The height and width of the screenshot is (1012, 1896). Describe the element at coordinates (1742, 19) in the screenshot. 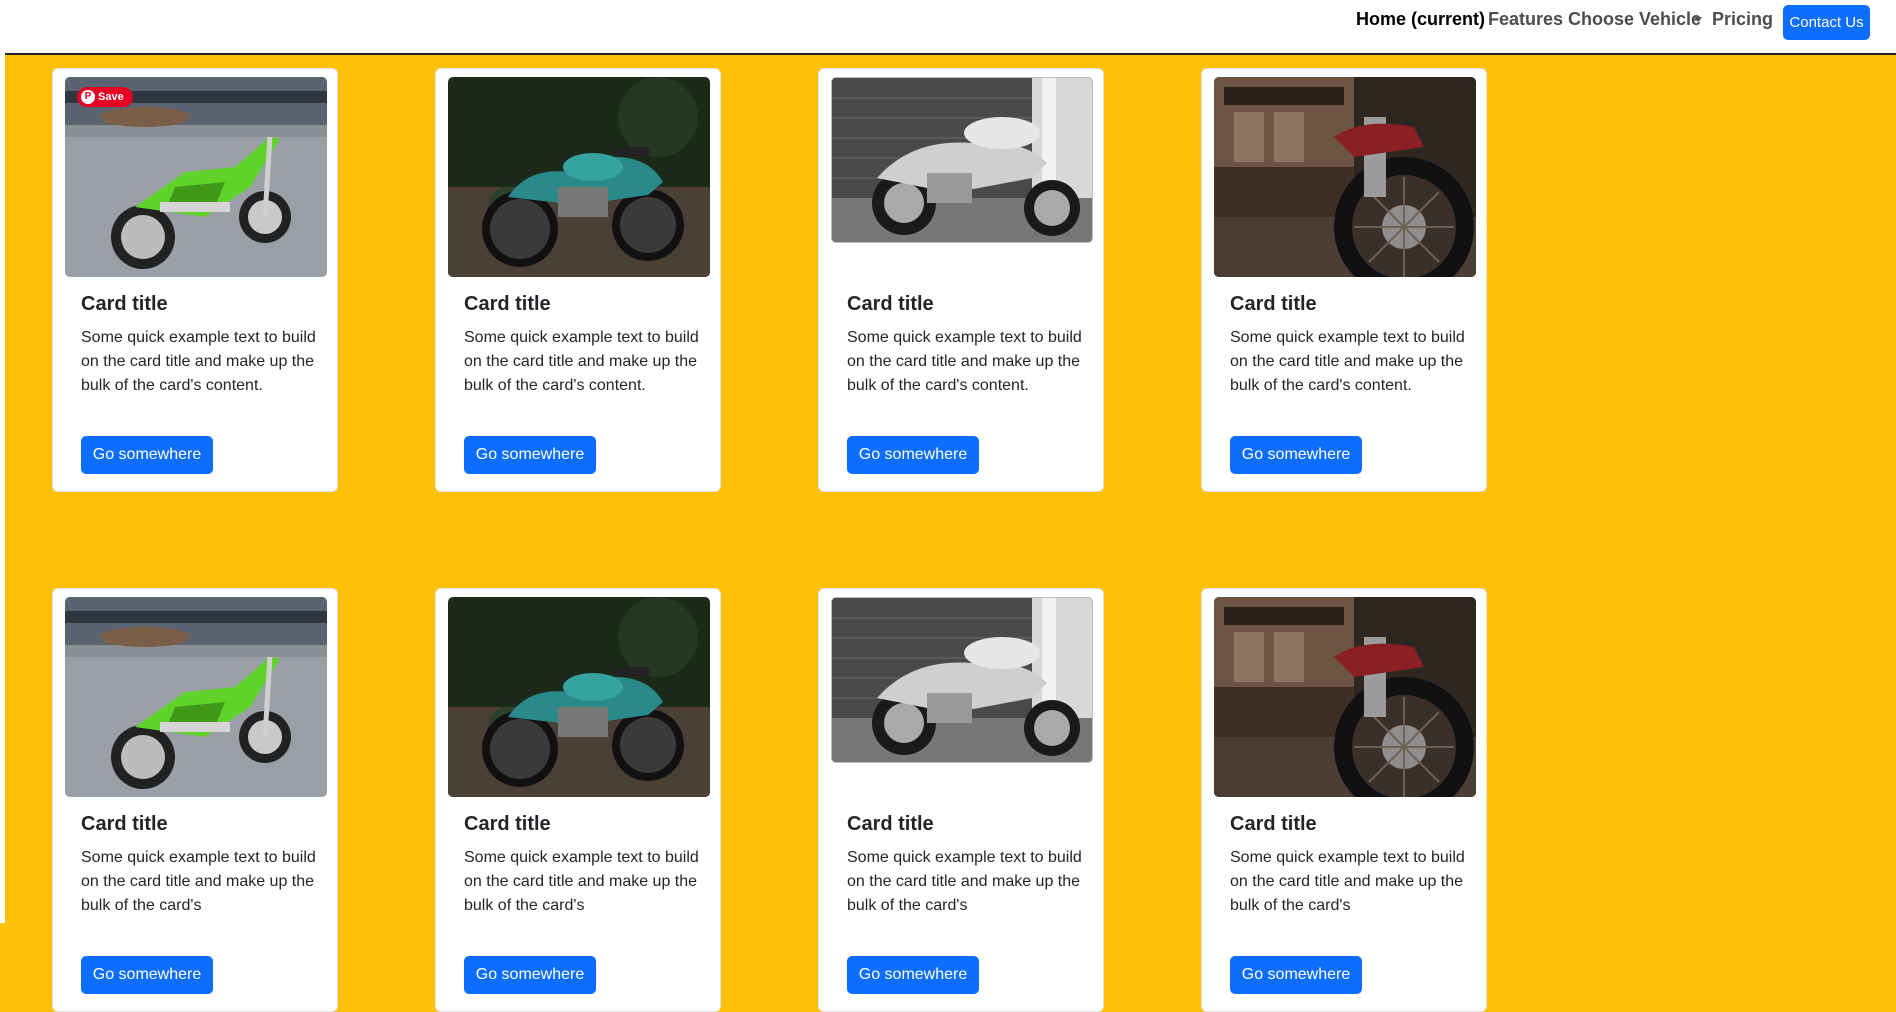

I see `nav-pricing-link: Pricing` at that location.